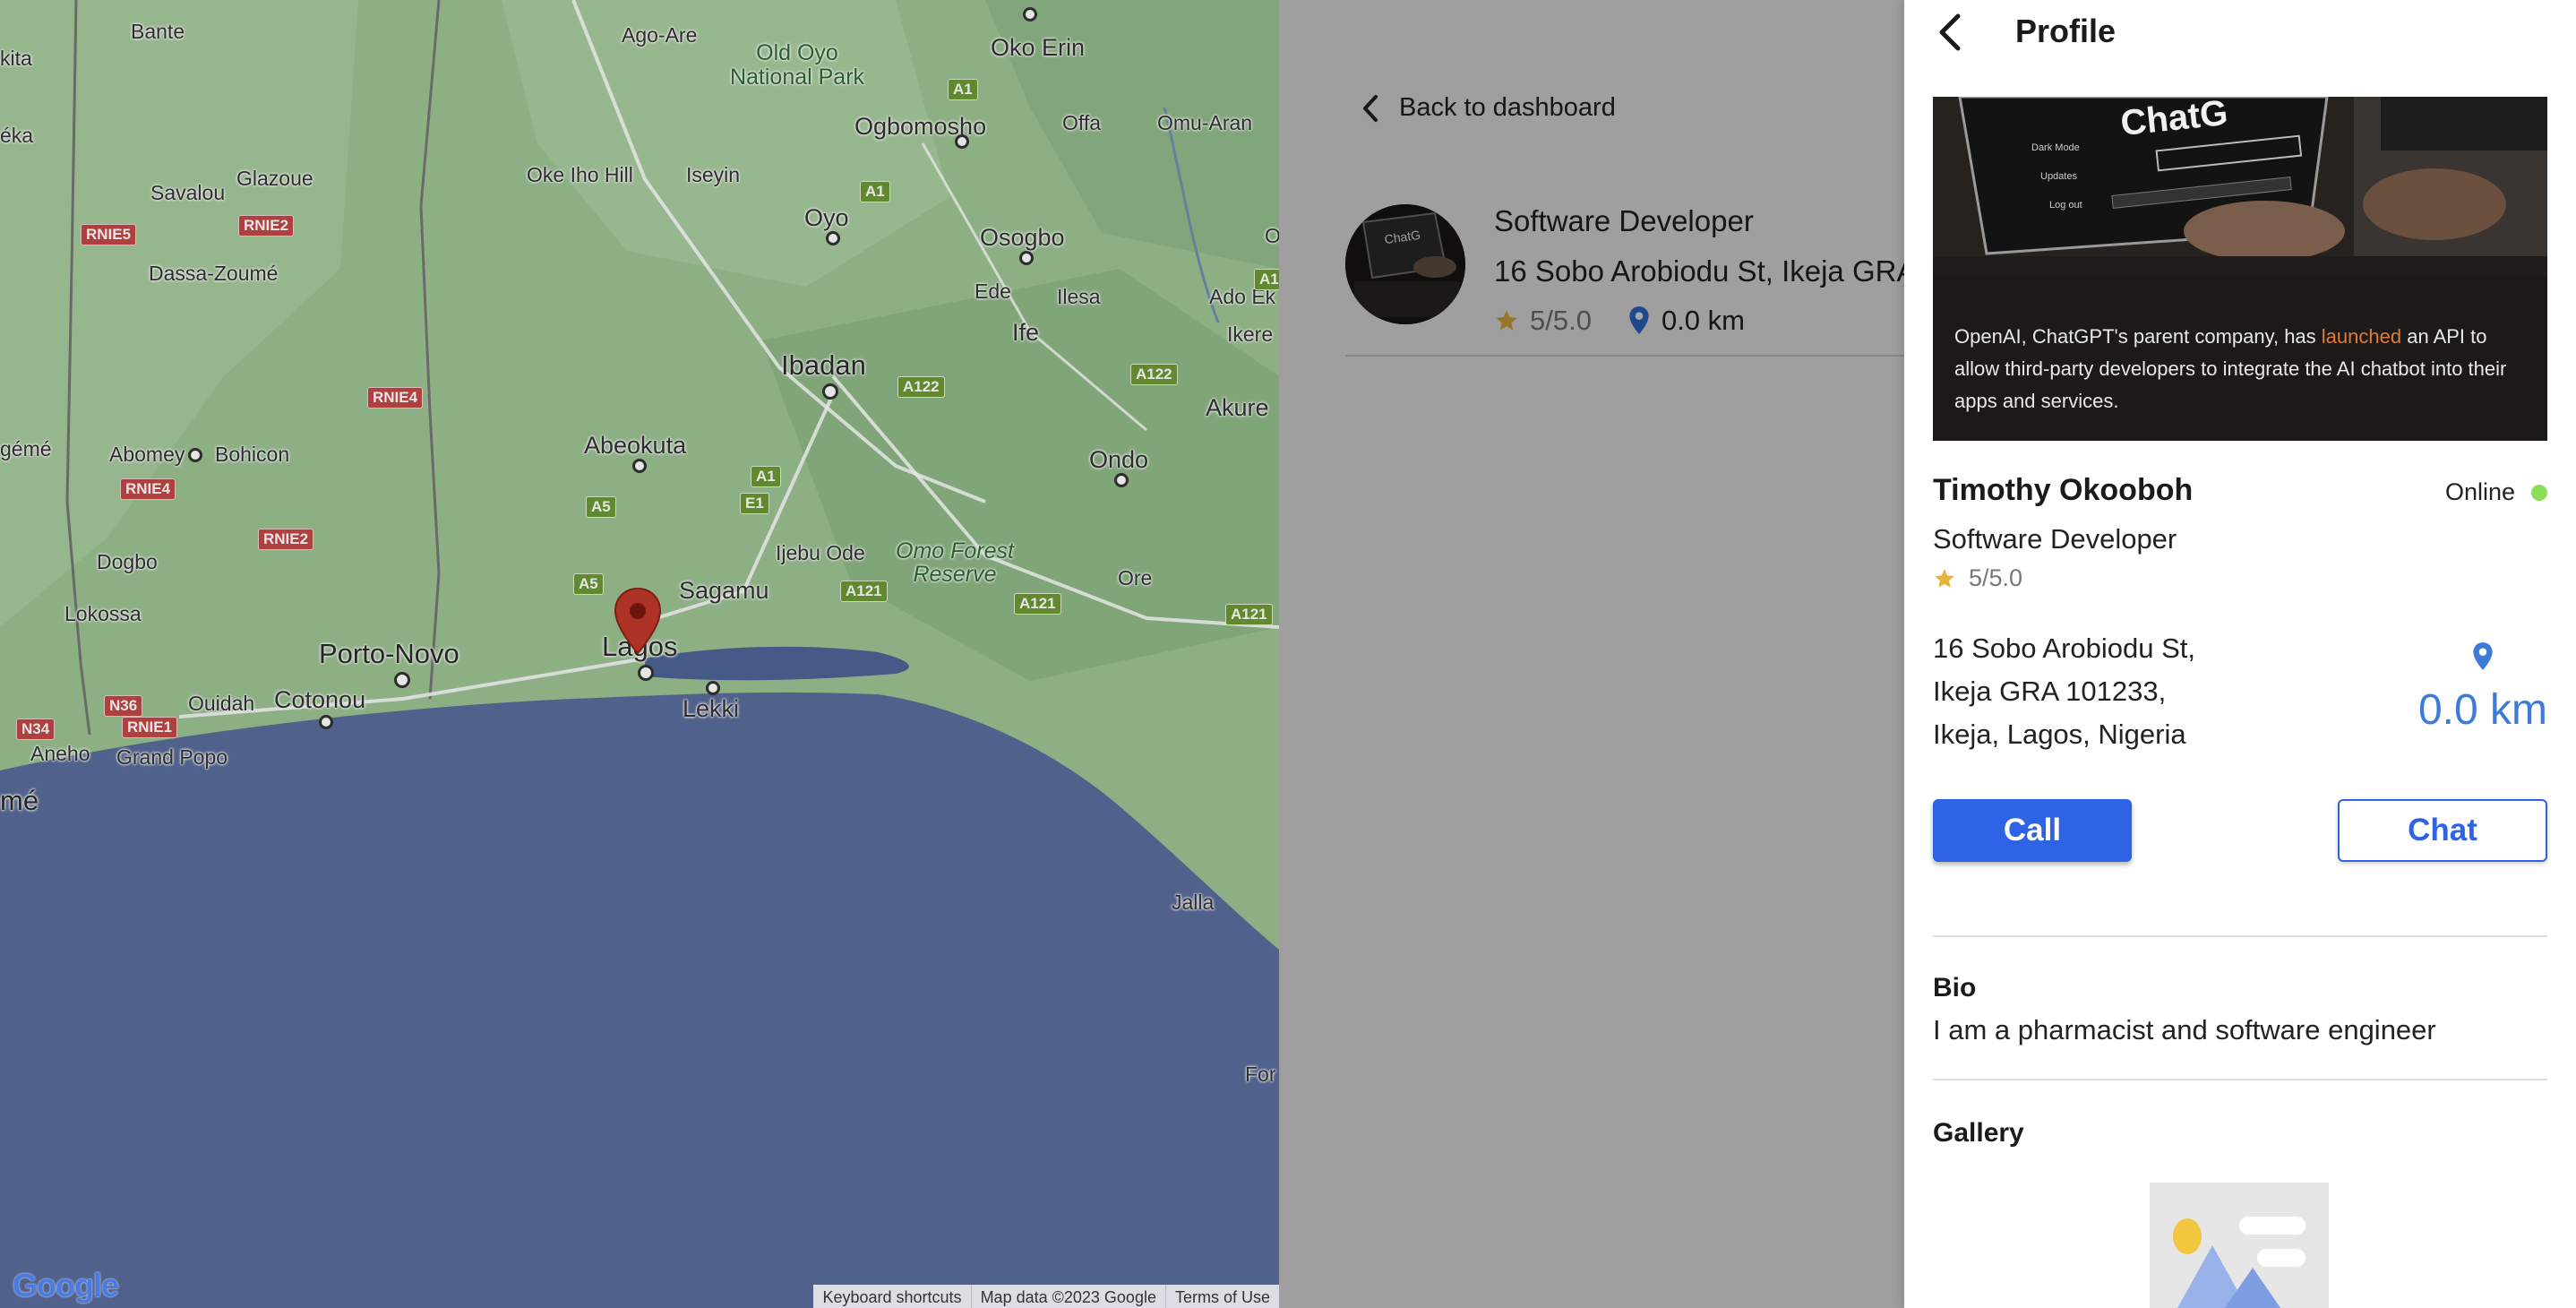 The image size is (2576, 1308). Describe the element at coordinates (1119, 459) in the screenshot. I see `map-label: Ondo` at that location.